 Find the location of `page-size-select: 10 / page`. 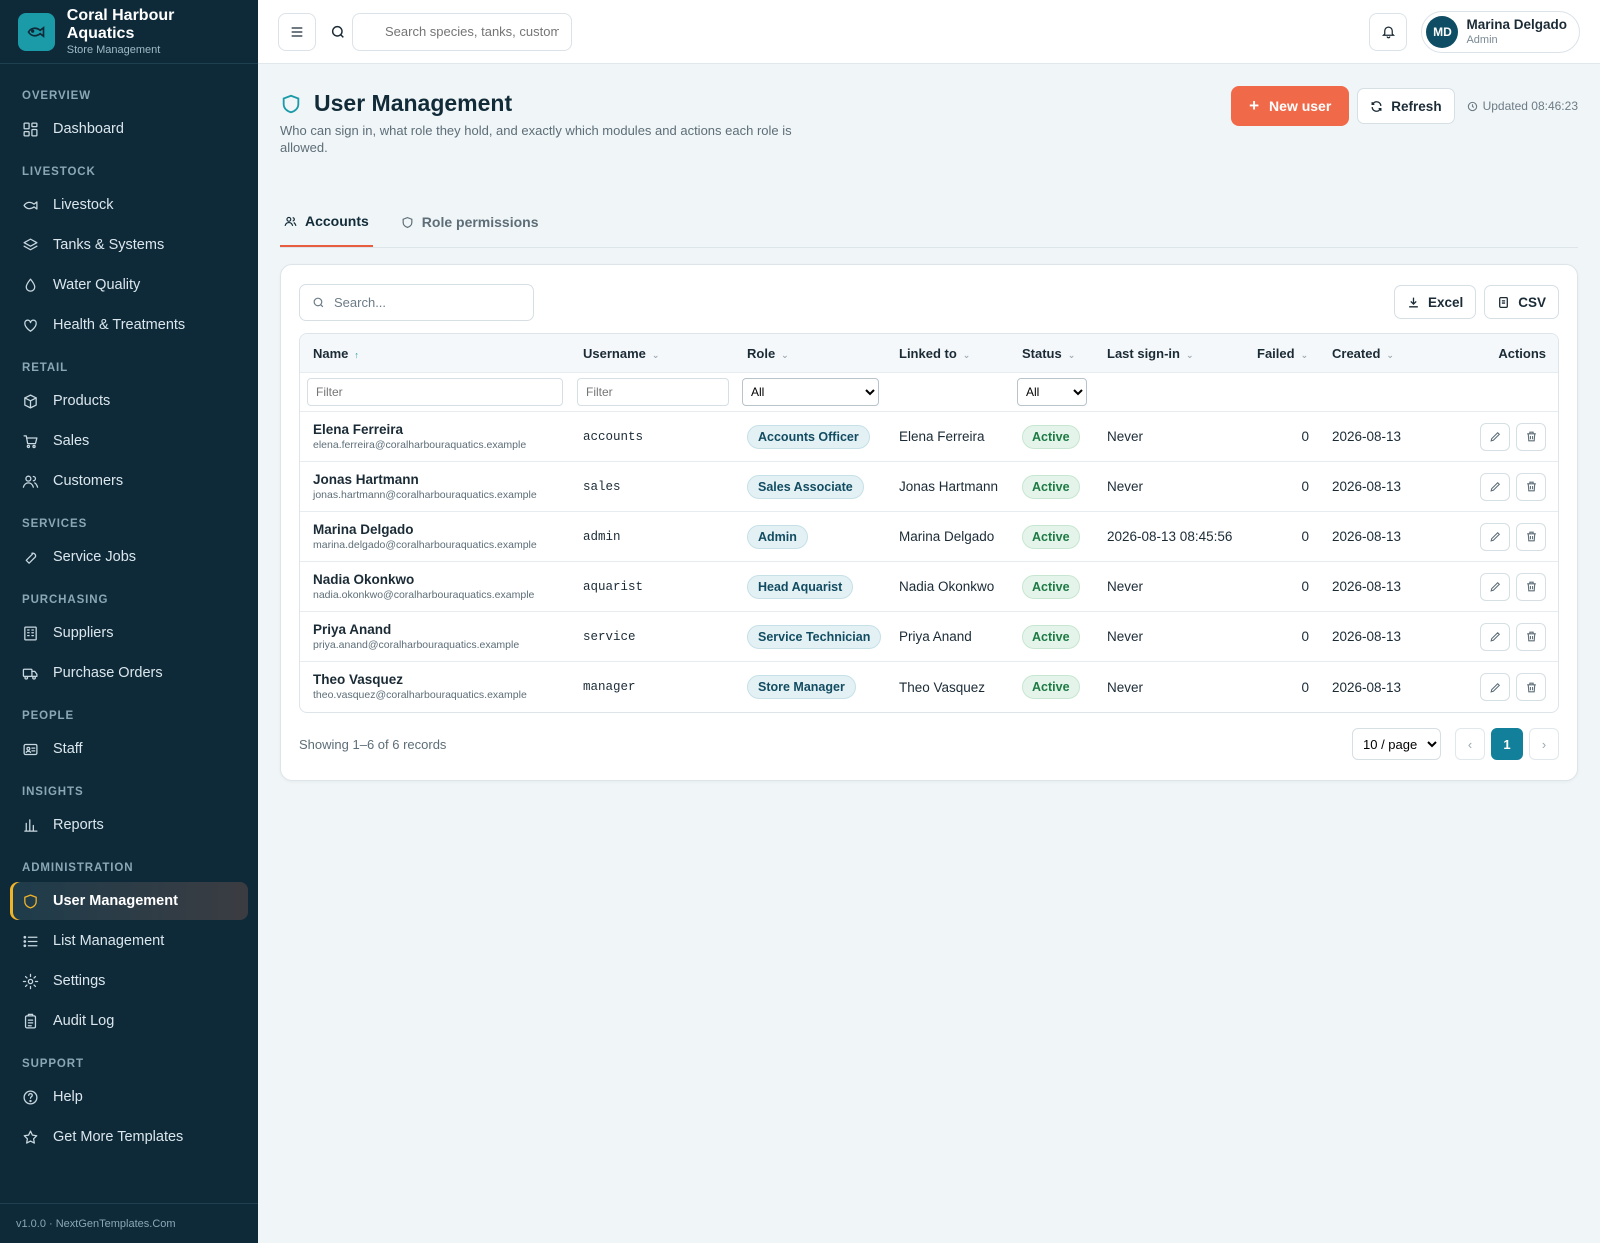

page-size-select: 10 / page is located at coordinates (1396, 744).